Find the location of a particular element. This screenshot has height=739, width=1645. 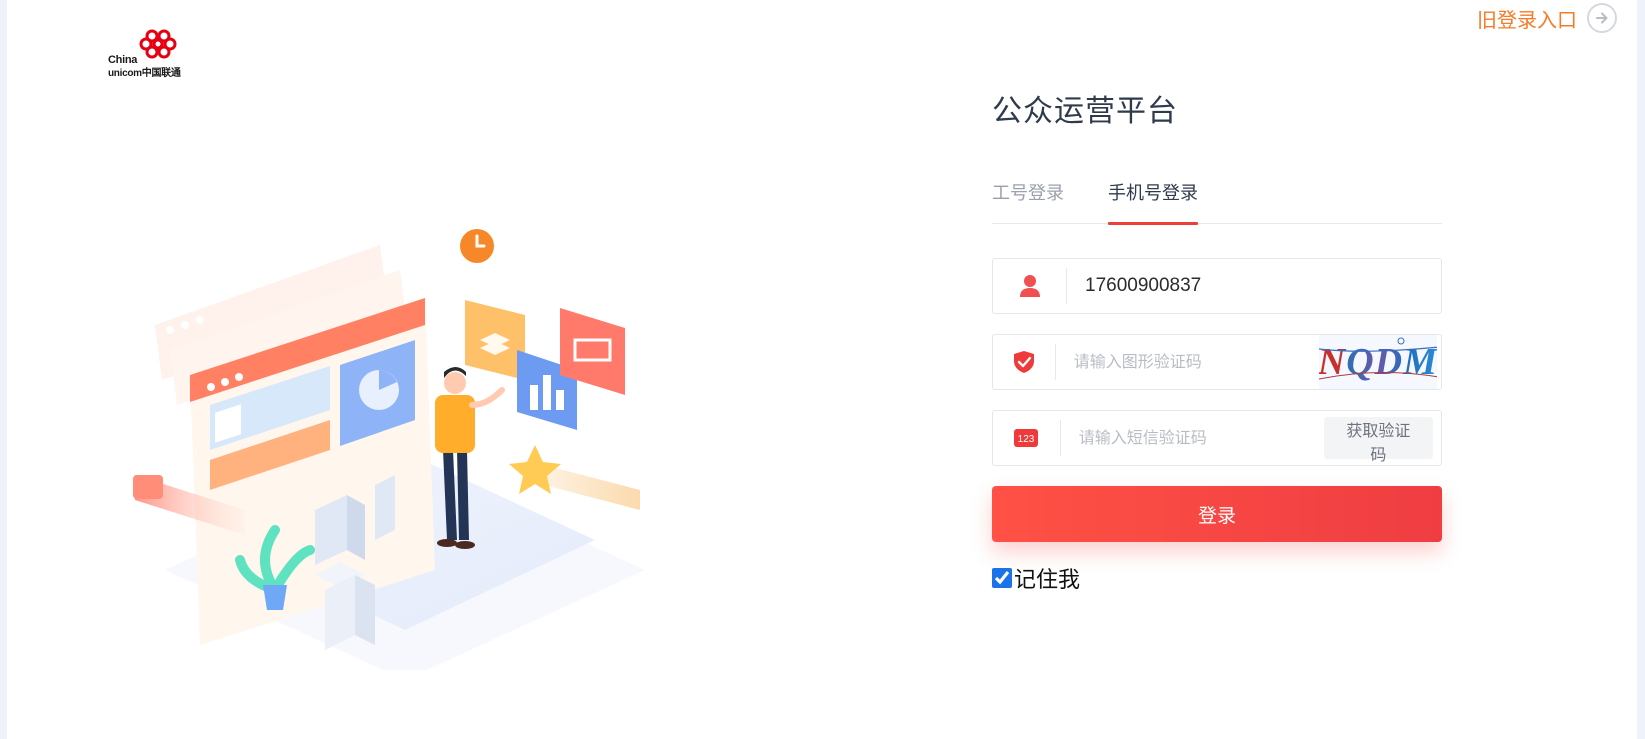

phone-field is located at coordinates (1217, 286).